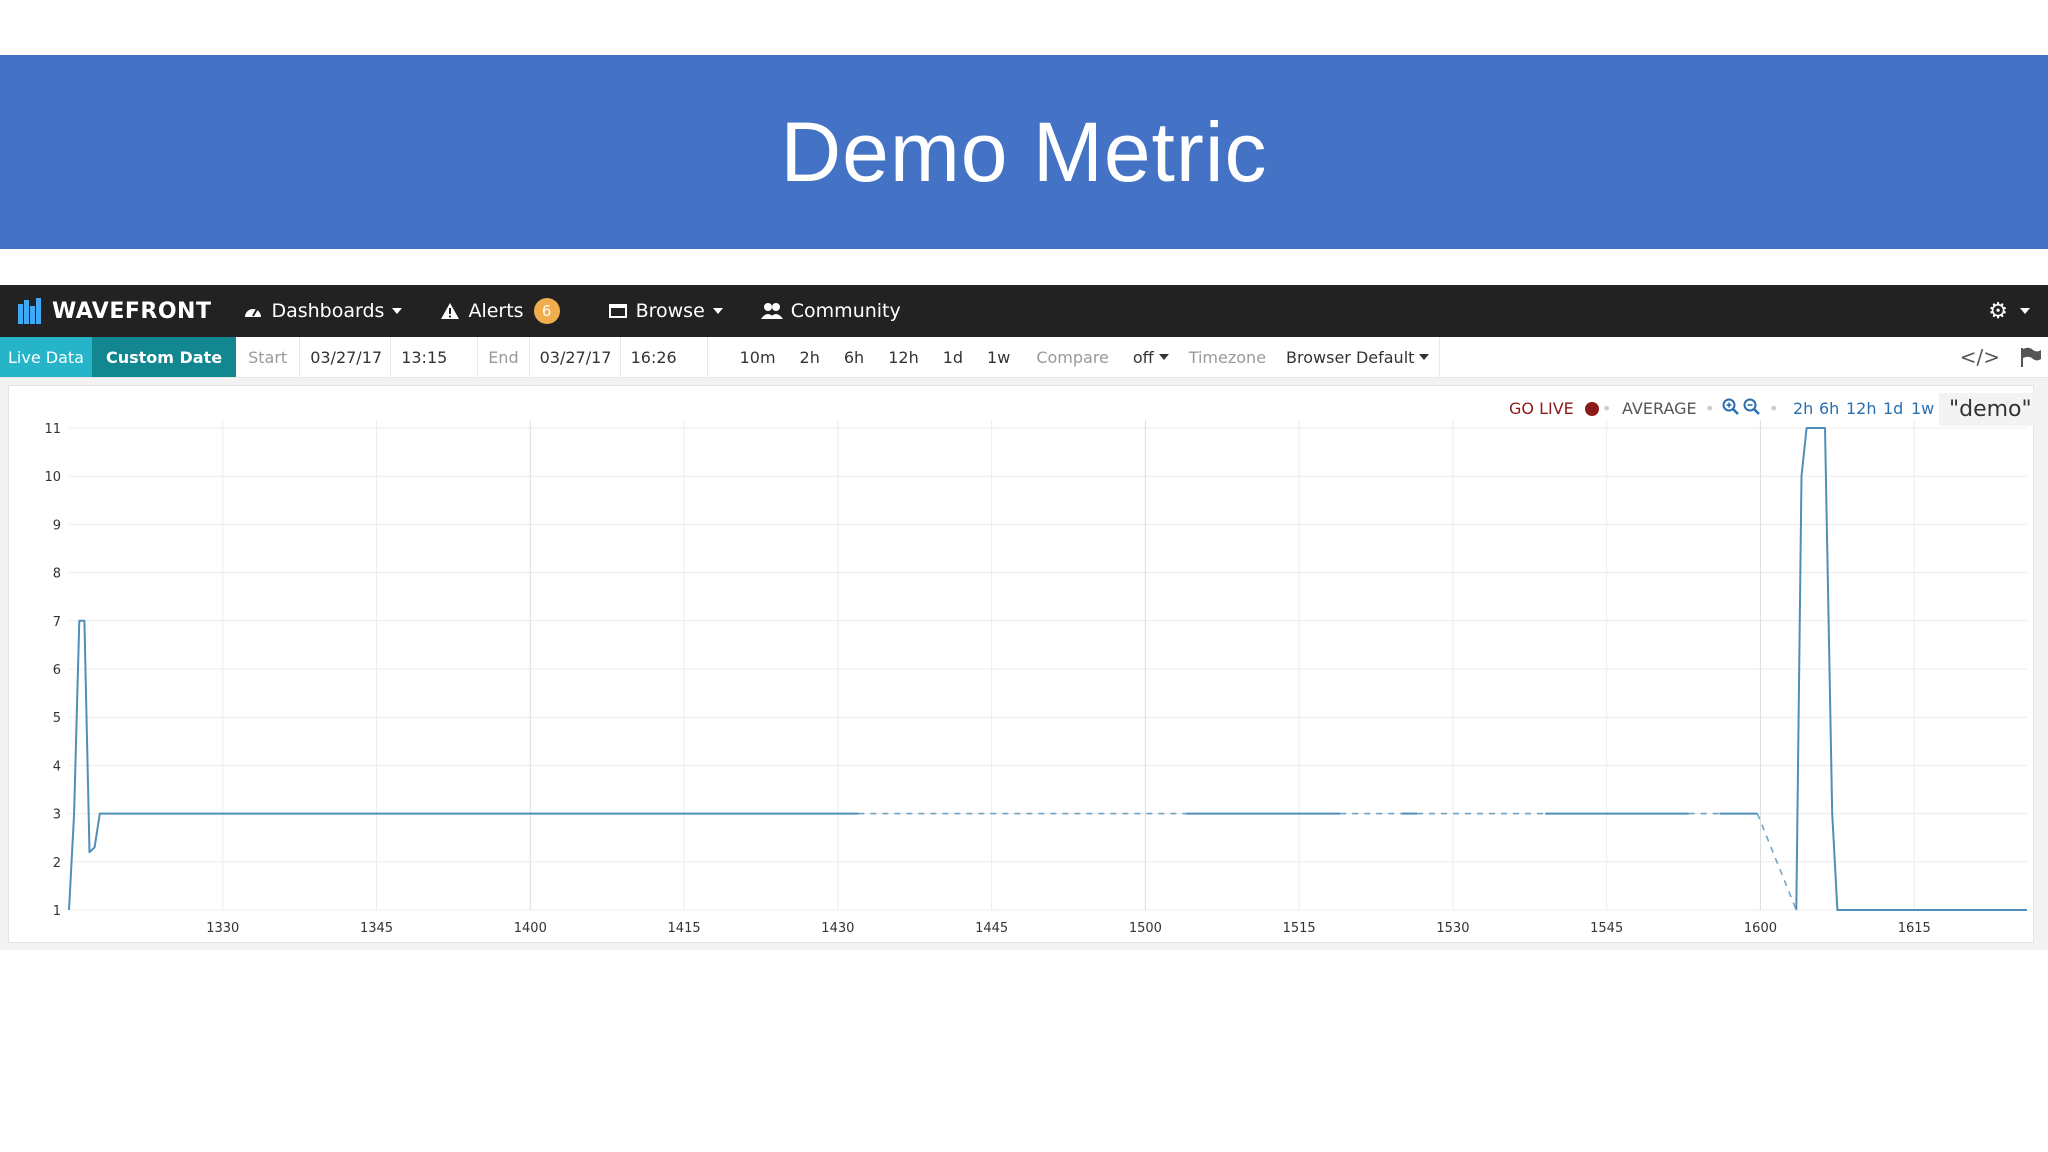 The height and width of the screenshot is (1152, 2048). Describe the element at coordinates (2009, 311) in the screenshot. I see `settings-menu: ⚙` at that location.